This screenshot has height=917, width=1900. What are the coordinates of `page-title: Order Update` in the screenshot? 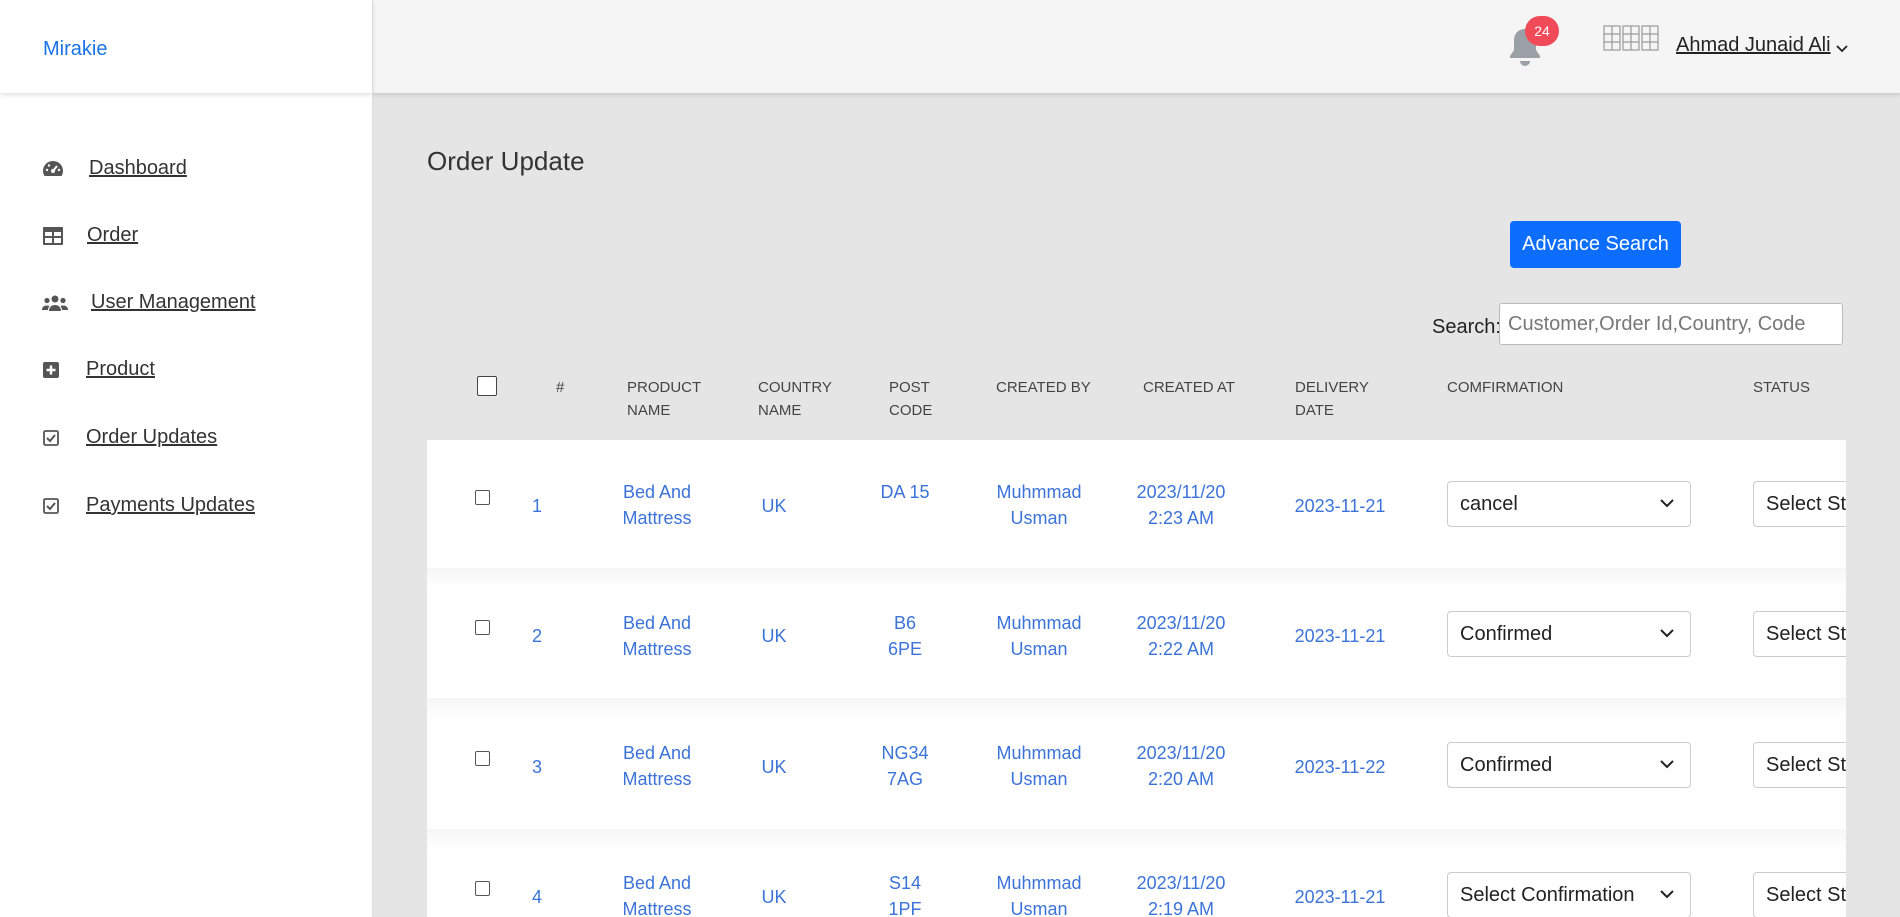 It's located at (506, 161).